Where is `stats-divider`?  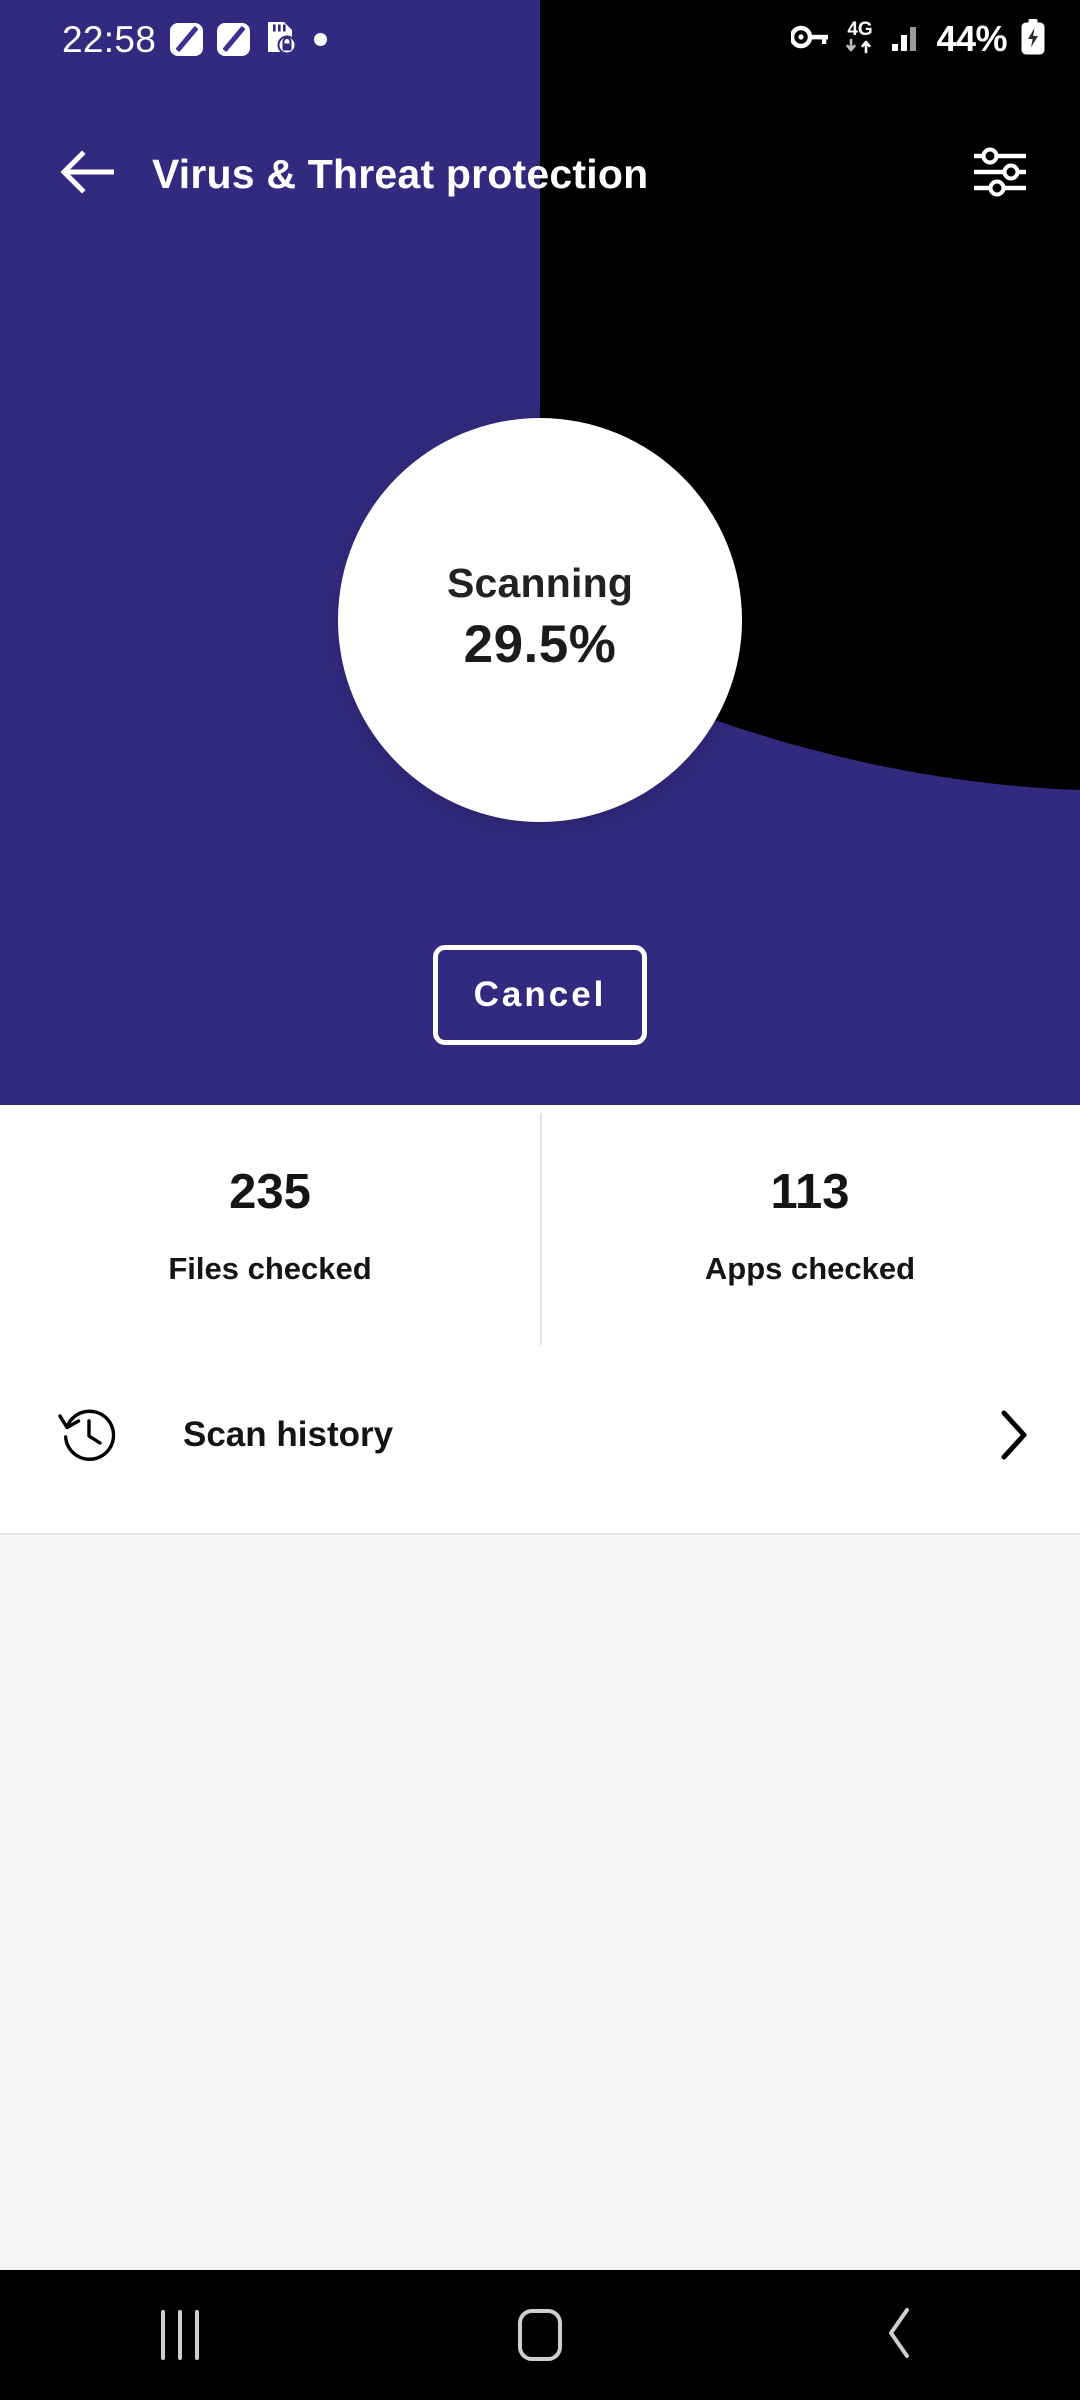 stats-divider is located at coordinates (541, 1229).